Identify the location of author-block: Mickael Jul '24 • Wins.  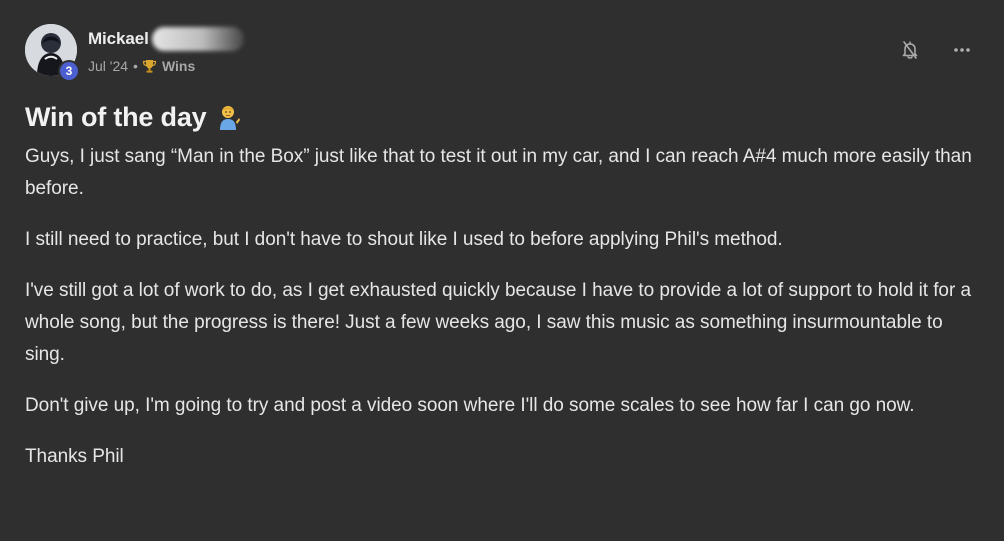
(166, 48).